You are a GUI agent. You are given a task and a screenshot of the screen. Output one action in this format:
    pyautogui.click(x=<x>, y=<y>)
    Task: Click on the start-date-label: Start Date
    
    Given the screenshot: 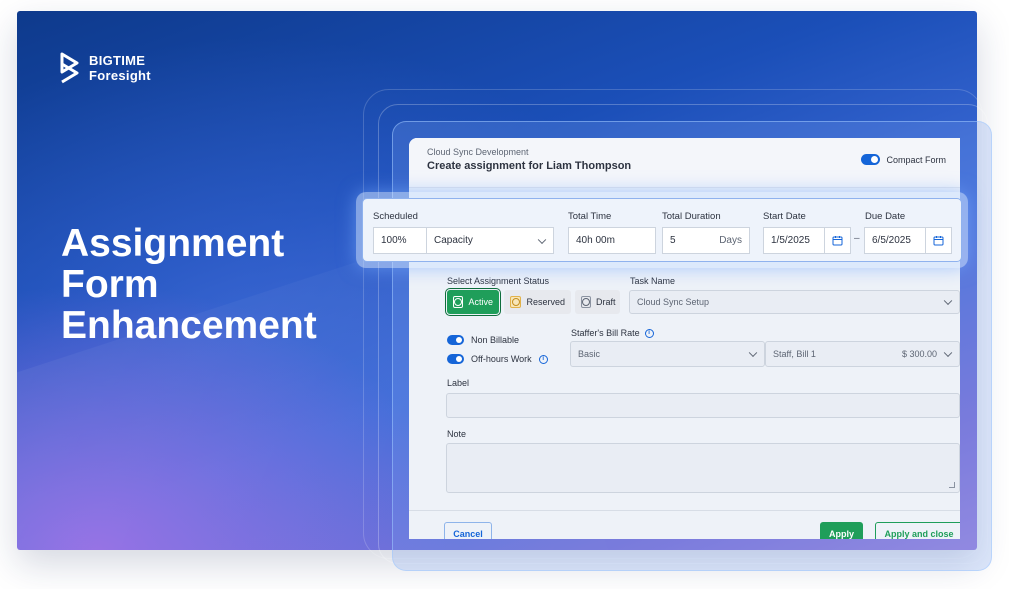 What is the action you would take?
    pyautogui.click(x=784, y=216)
    